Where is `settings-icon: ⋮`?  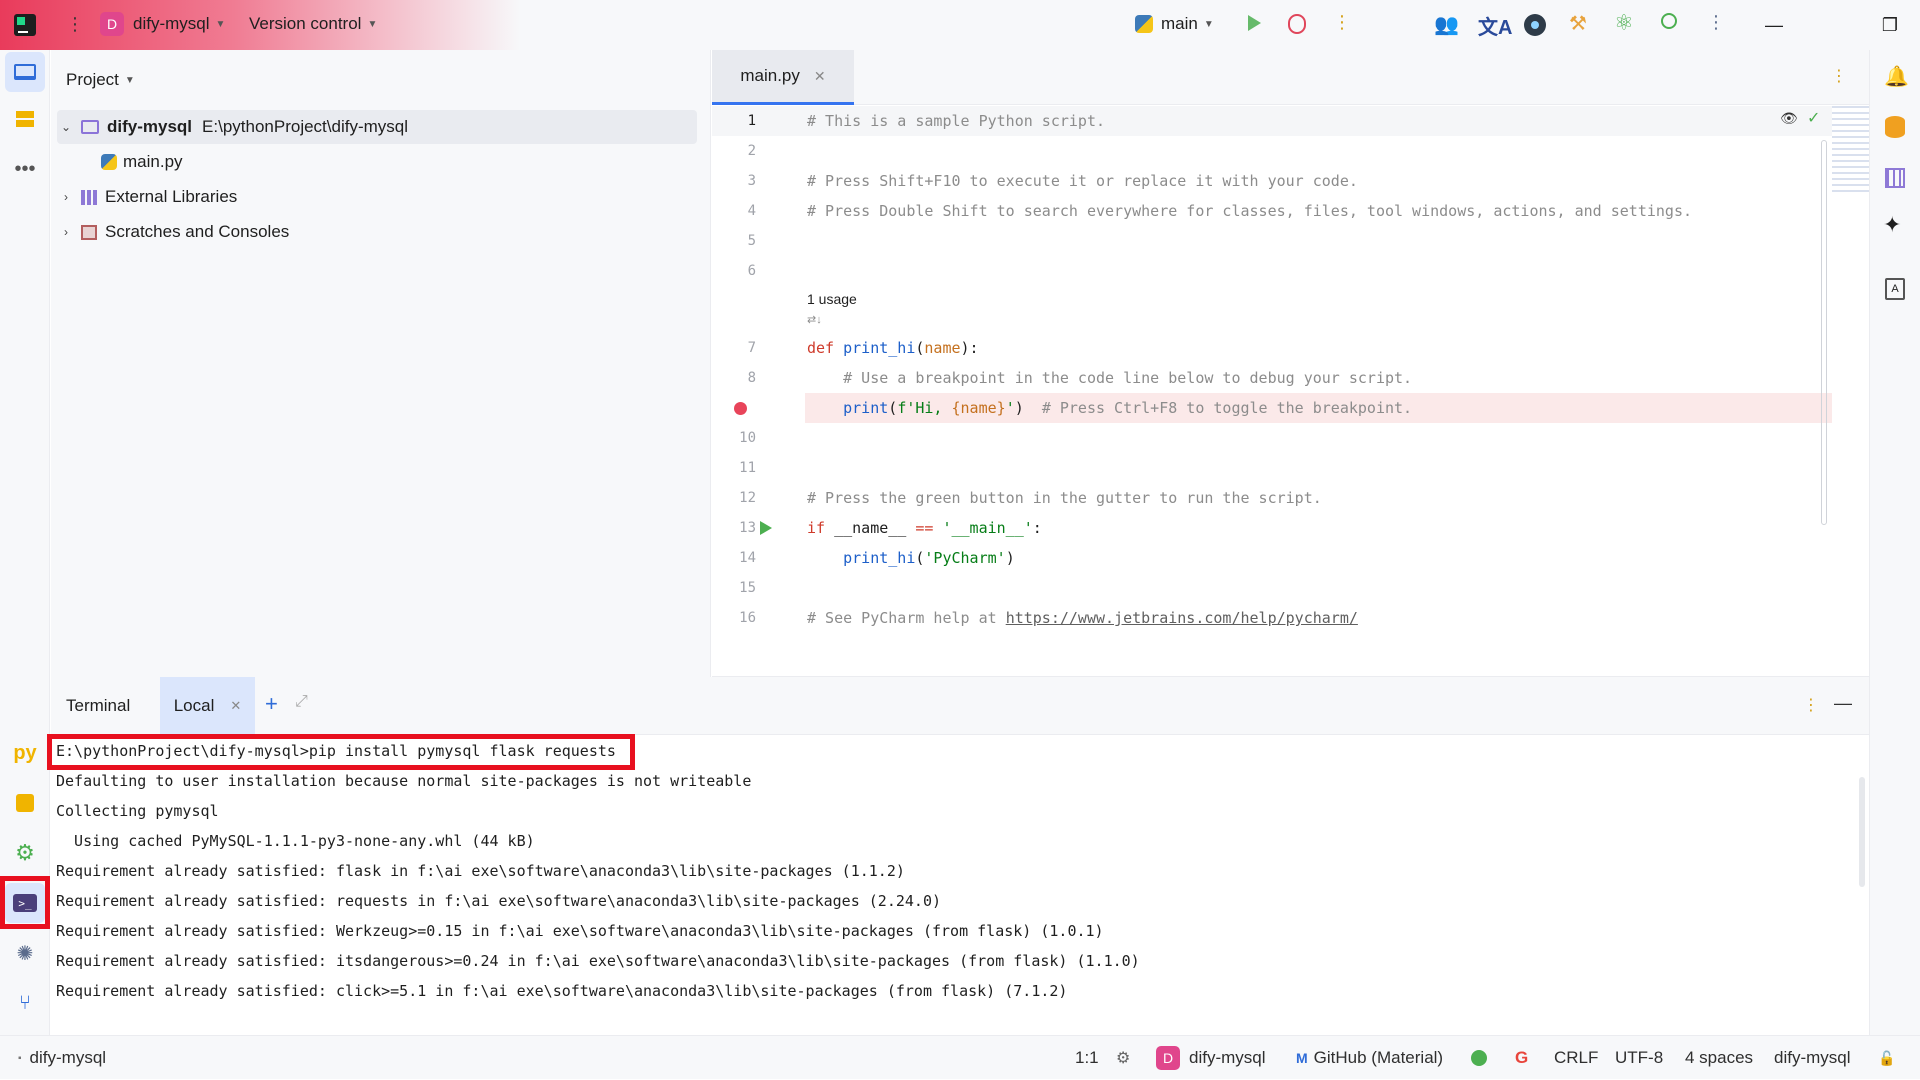 settings-icon: ⋮ is located at coordinates (1716, 22).